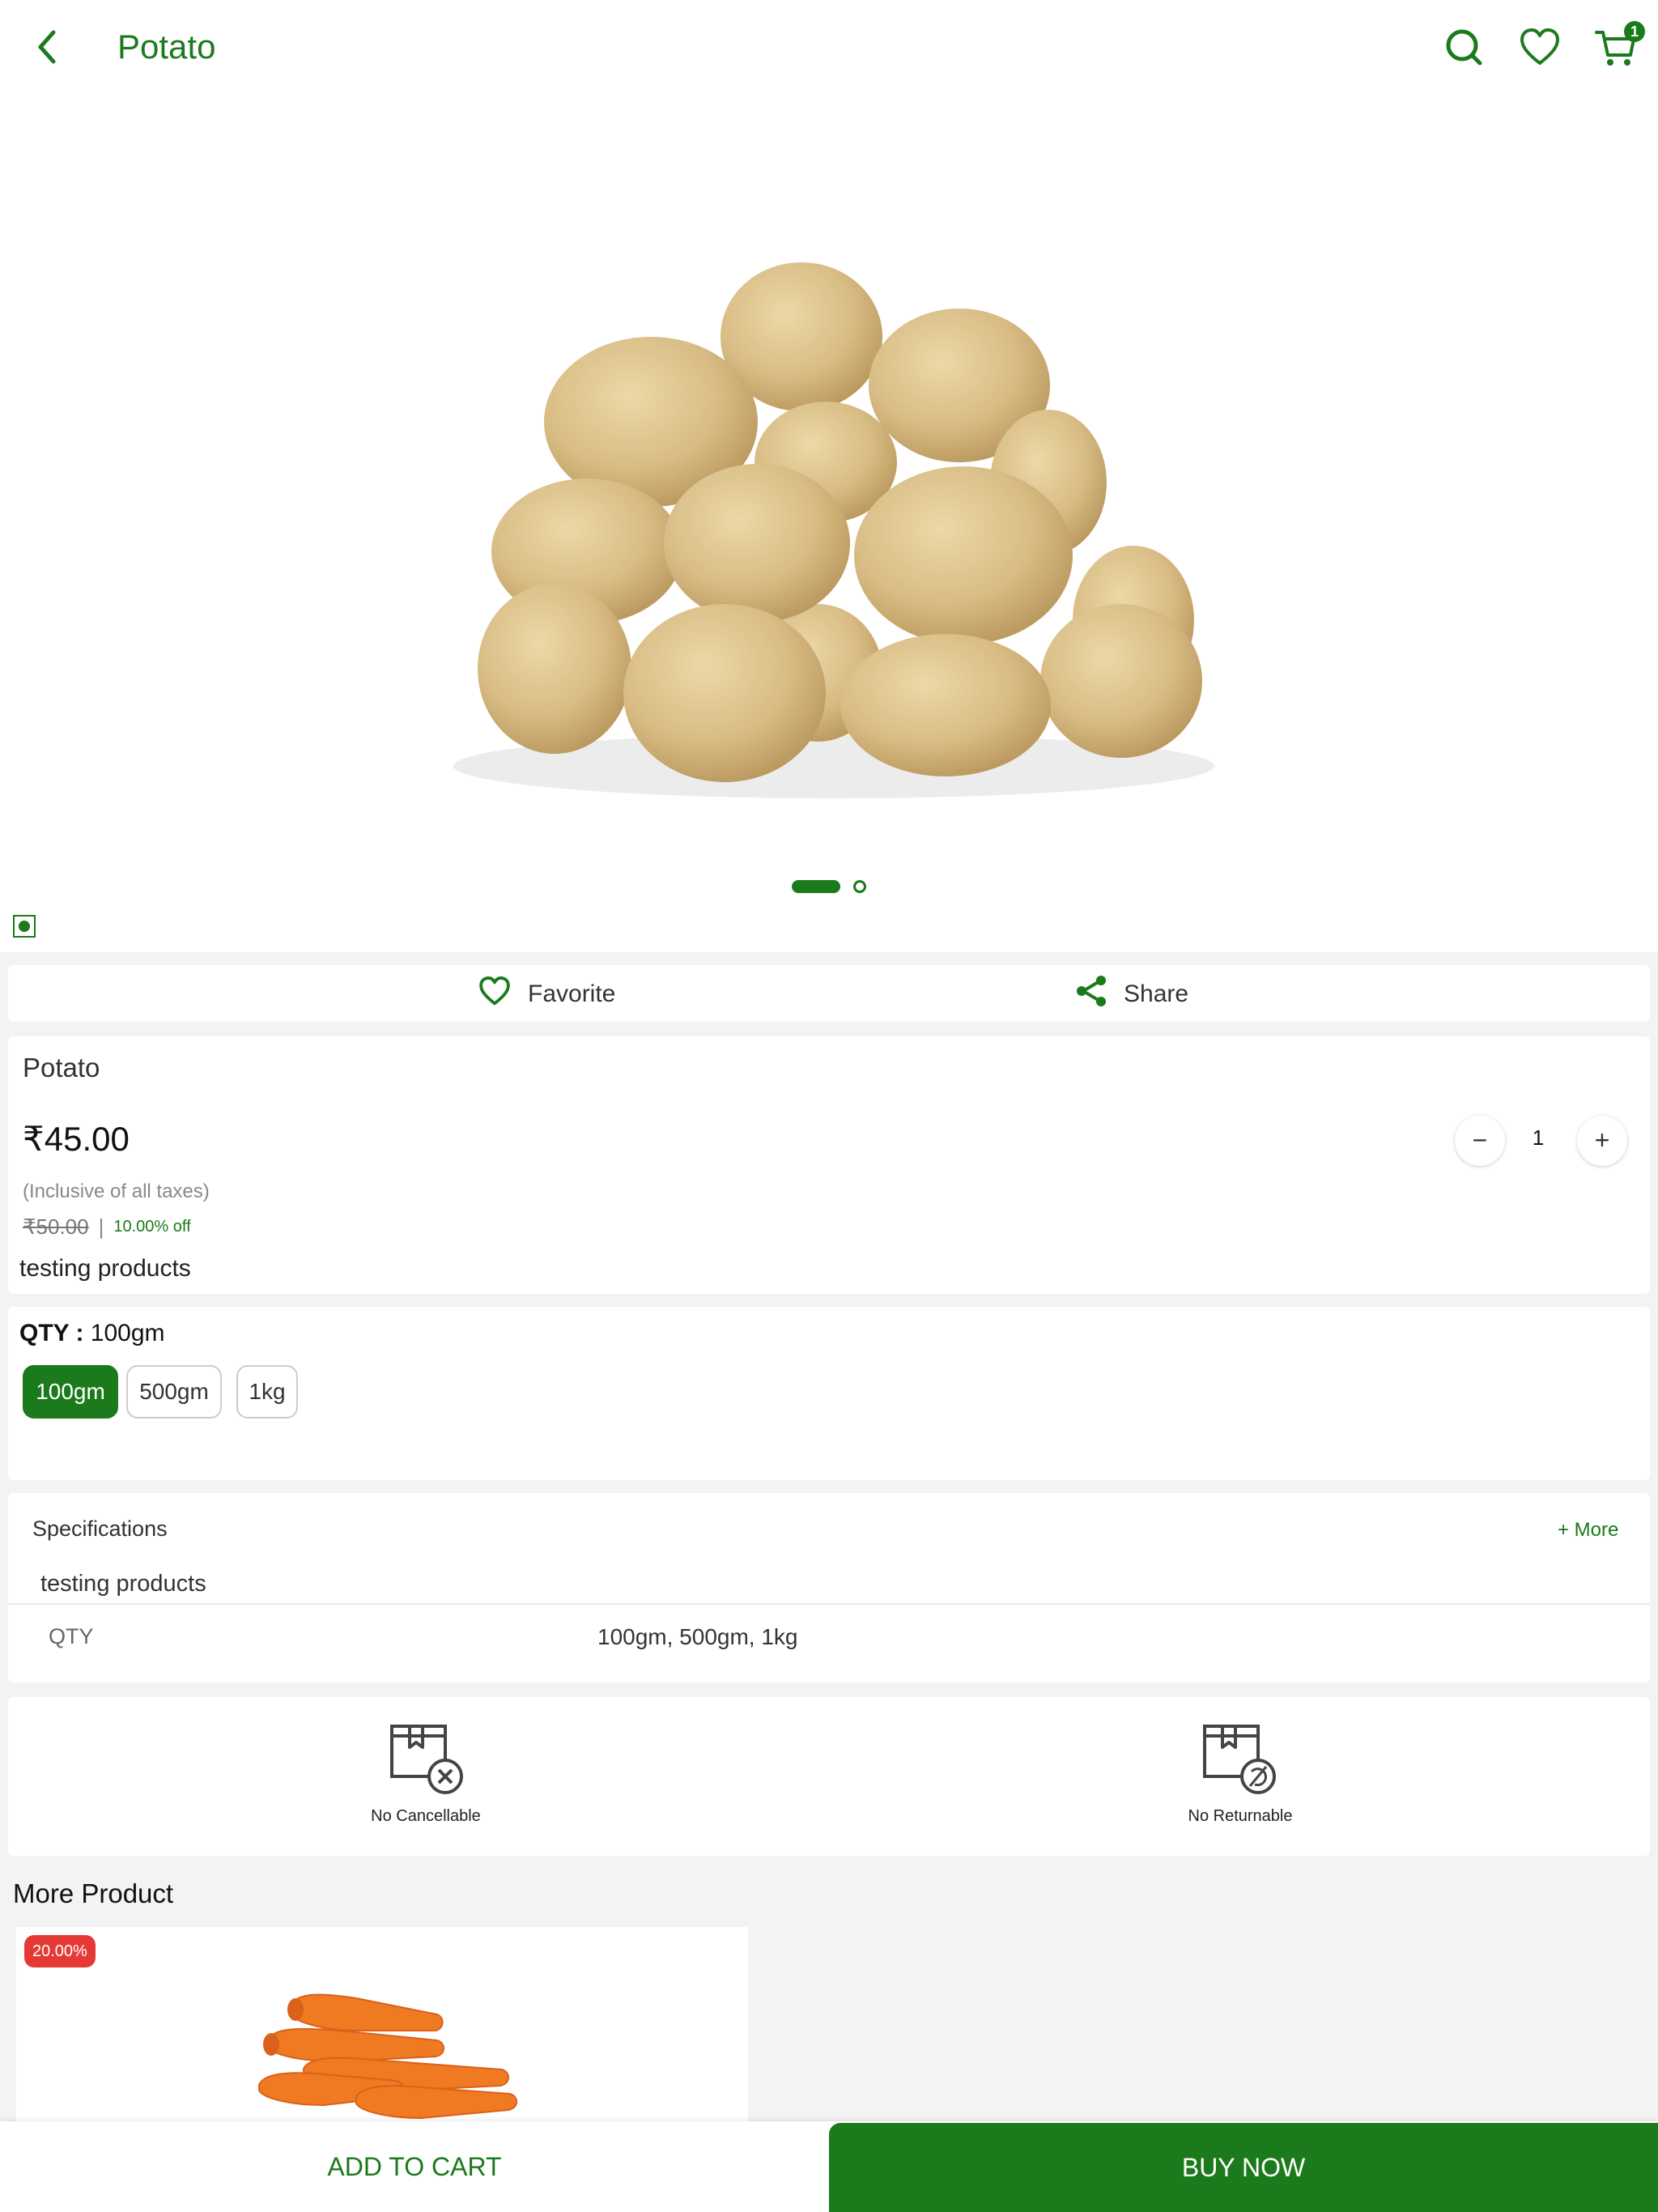 The height and width of the screenshot is (2212, 1658). I want to click on back-arrow-icon, so click(47, 47).